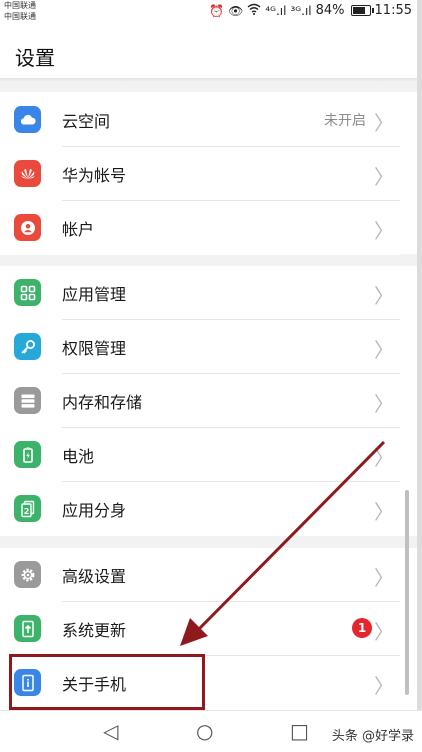 This screenshot has height=752, width=422. I want to click on item-label: 应用分身, so click(94, 510).